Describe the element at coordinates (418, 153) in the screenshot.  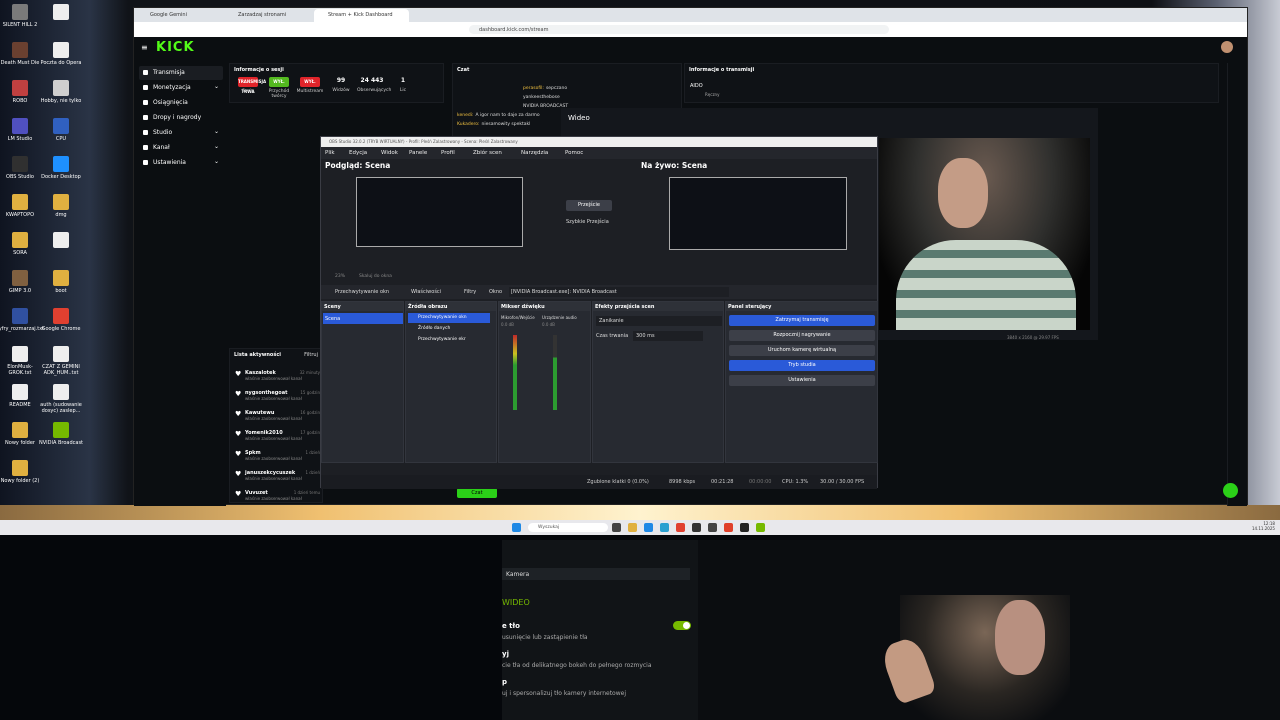
I see `obs-menu-item: Panele` at that location.